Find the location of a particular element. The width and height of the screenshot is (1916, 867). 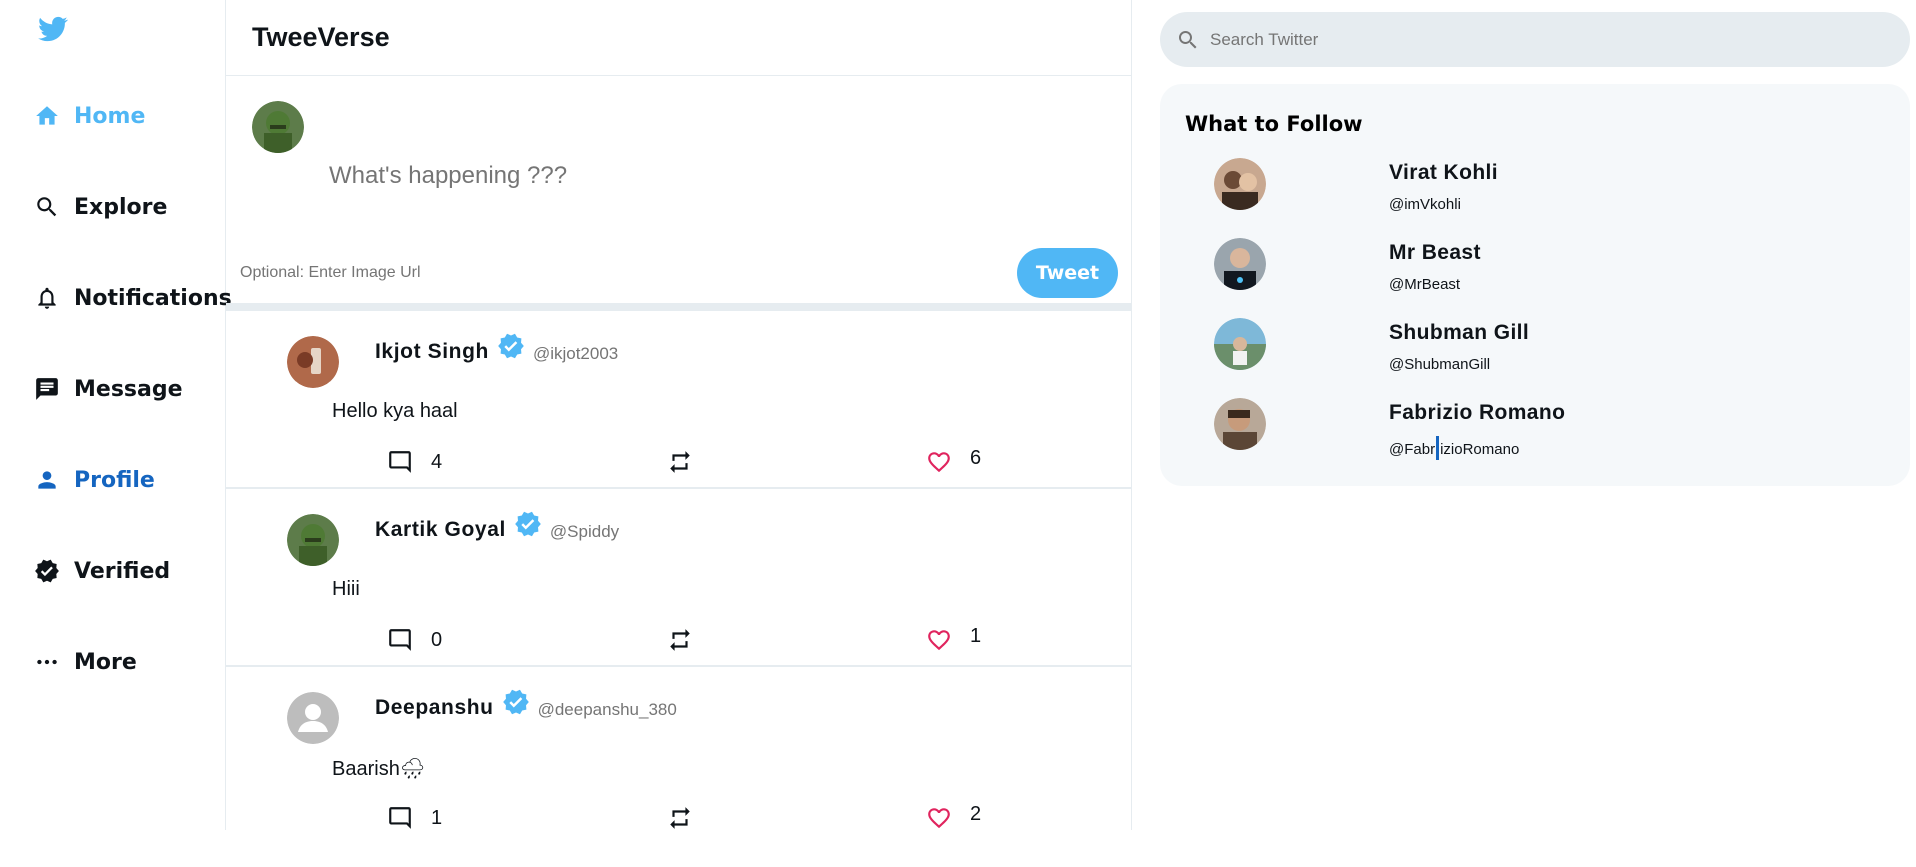

tweet-composer is located at coordinates (678, 193).